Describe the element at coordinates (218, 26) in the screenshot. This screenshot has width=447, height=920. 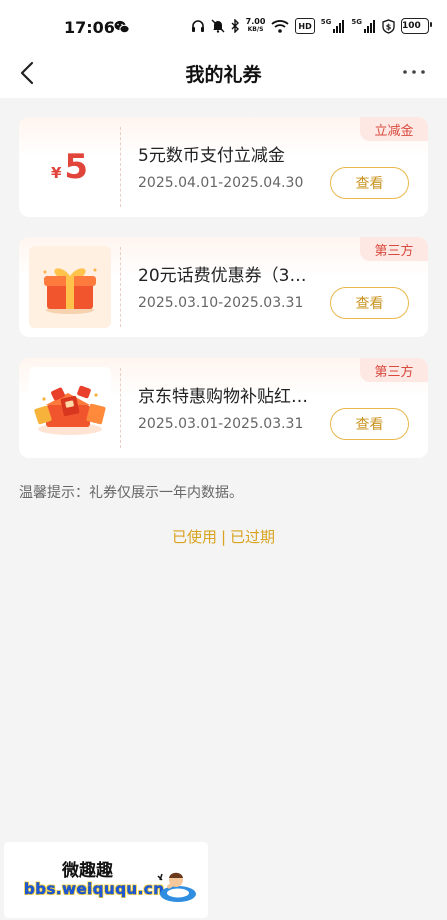
I see `mute-icon` at that location.